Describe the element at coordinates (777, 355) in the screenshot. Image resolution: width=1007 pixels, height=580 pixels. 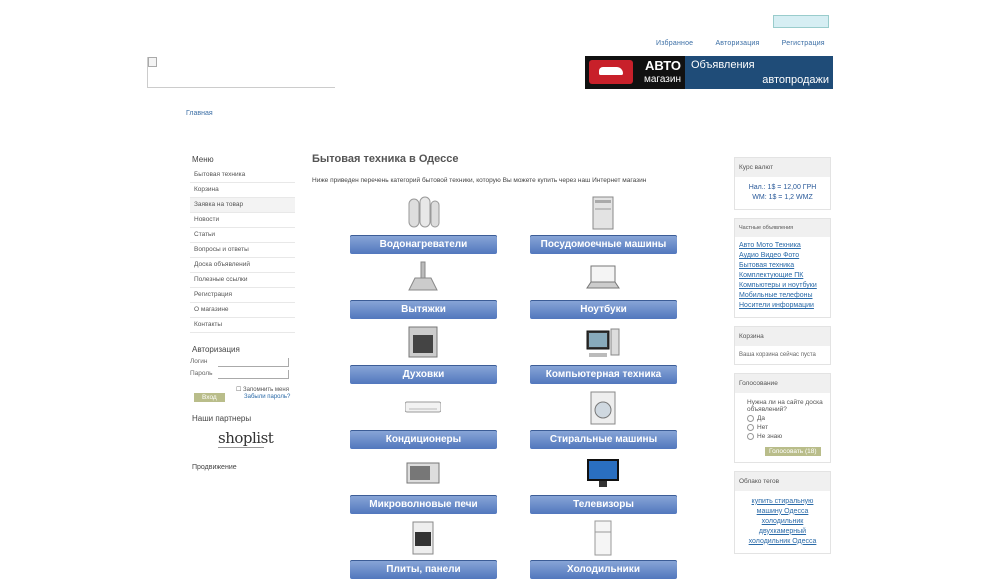
I see `cart-text: Ваша корзина сейчас пуста` at that location.